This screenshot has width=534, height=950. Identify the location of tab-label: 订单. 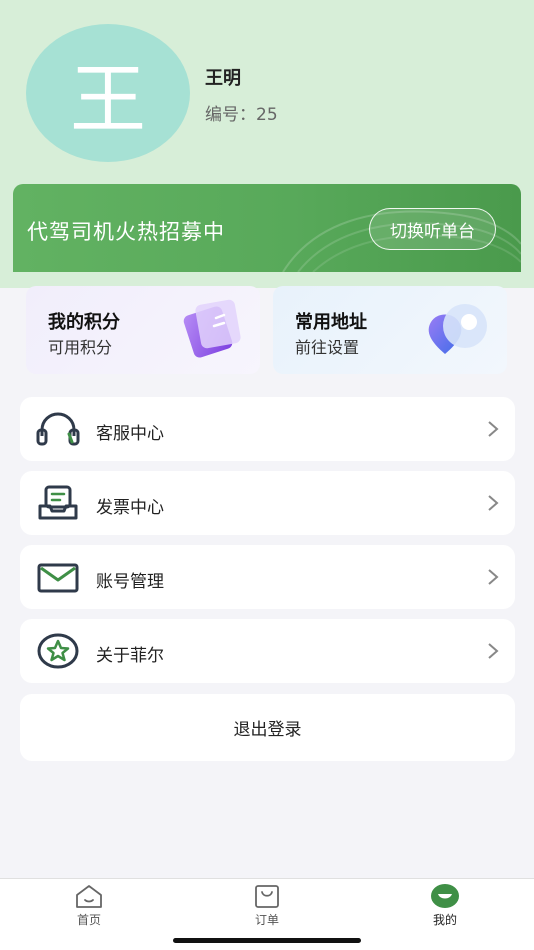
(266, 920).